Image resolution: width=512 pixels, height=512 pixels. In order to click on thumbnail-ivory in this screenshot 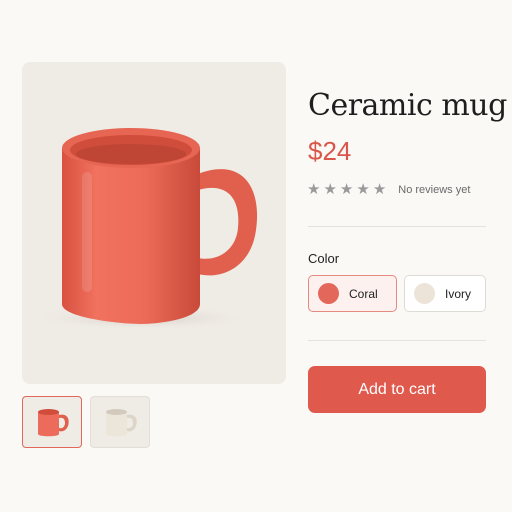, I will do `click(120, 422)`.